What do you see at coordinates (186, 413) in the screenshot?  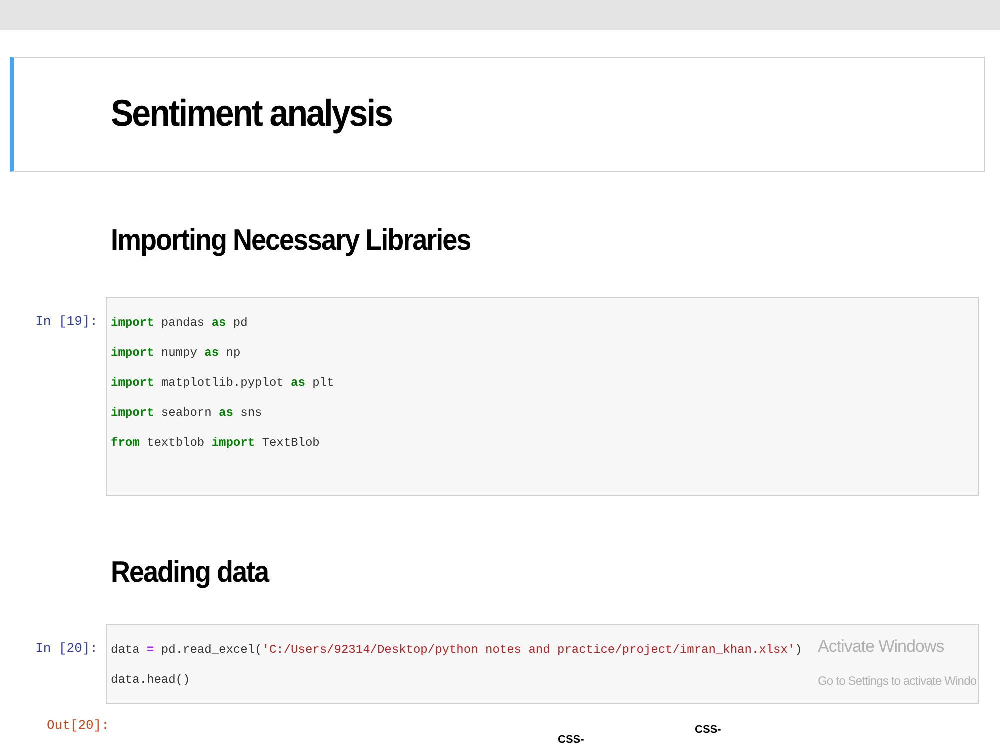 I see `code-line: import seaborn as sns` at bounding box center [186, 413].